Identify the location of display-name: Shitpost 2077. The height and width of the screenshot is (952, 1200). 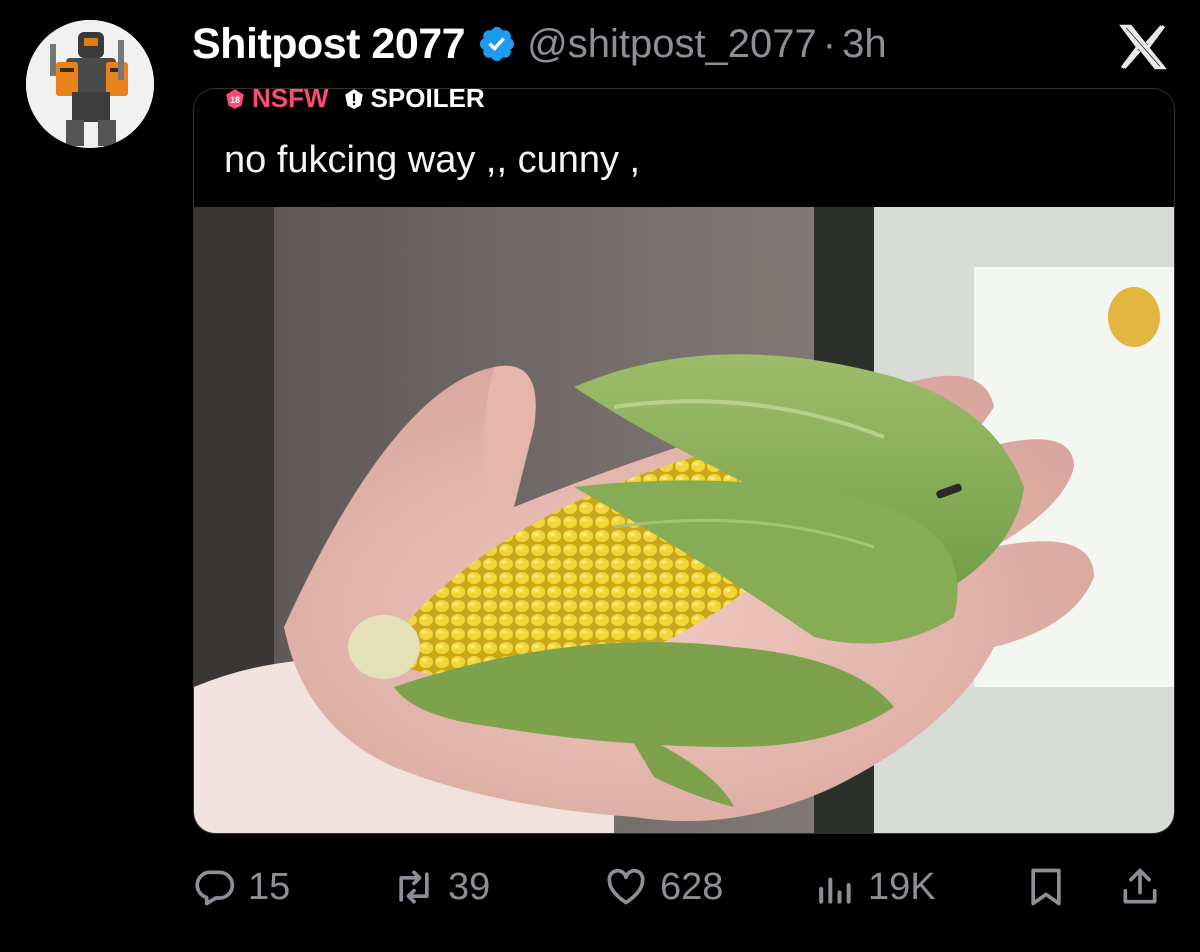
(329, 44).